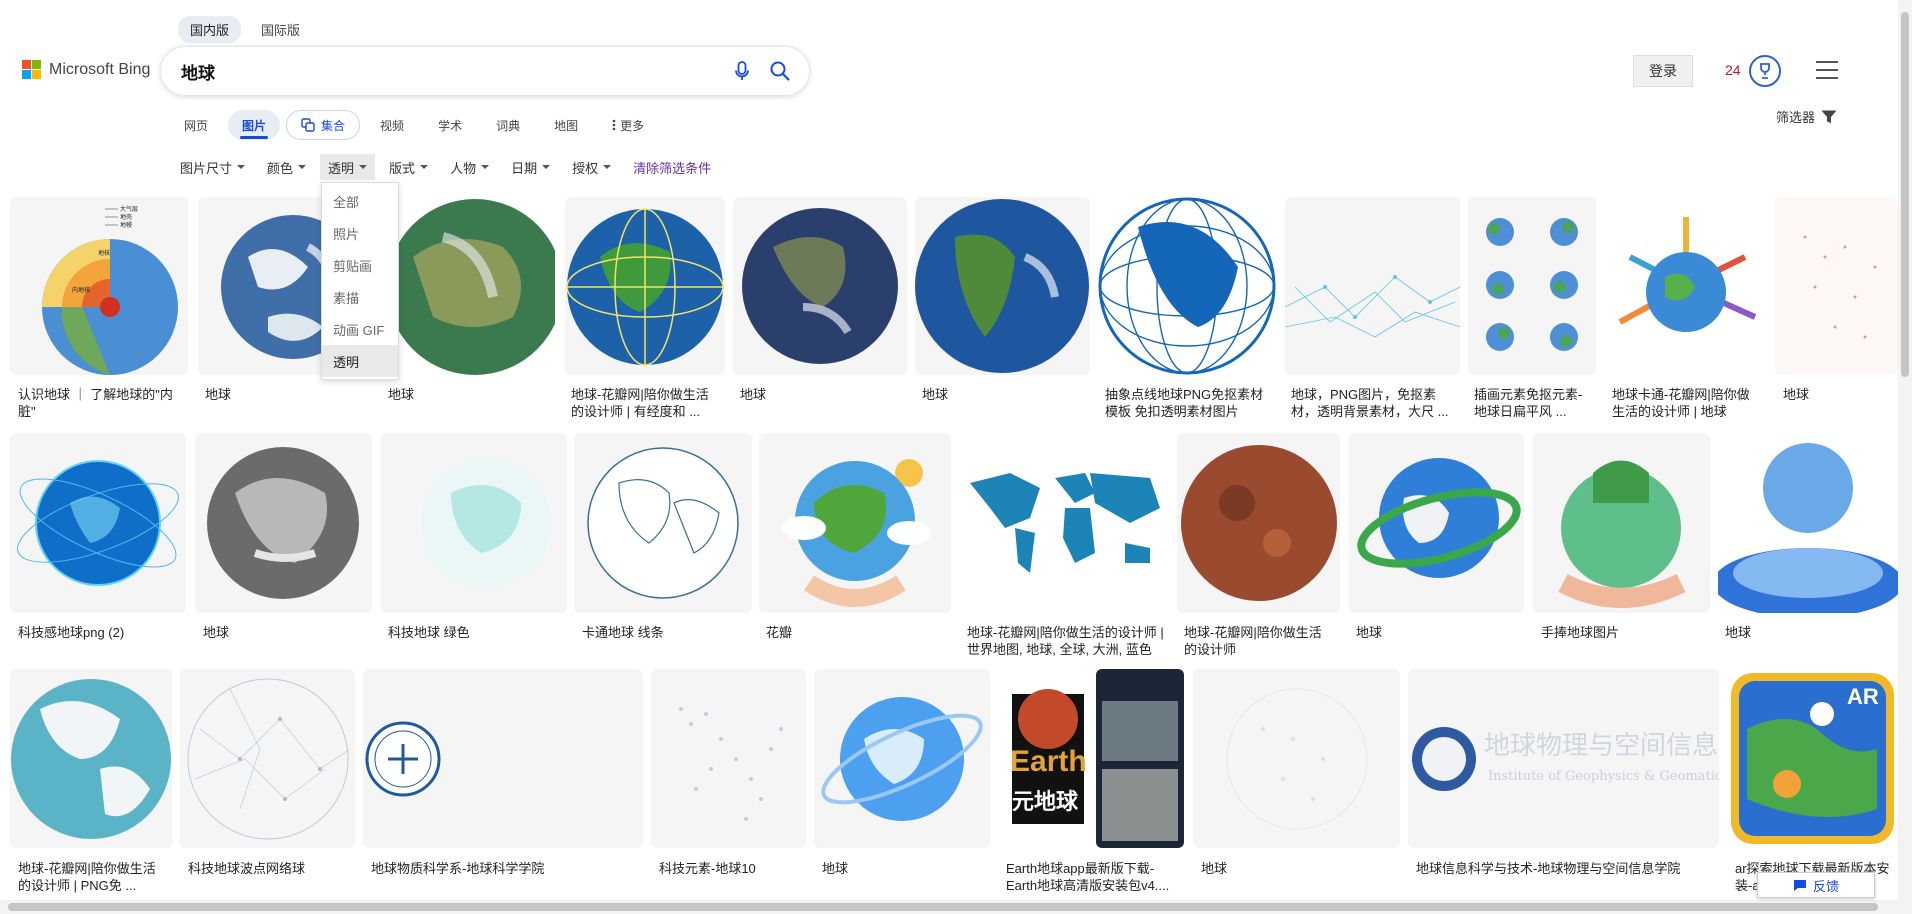  Describe the element at coordinates (348, 167) in the screenshot. I see `filter-type: 透明` at that location.